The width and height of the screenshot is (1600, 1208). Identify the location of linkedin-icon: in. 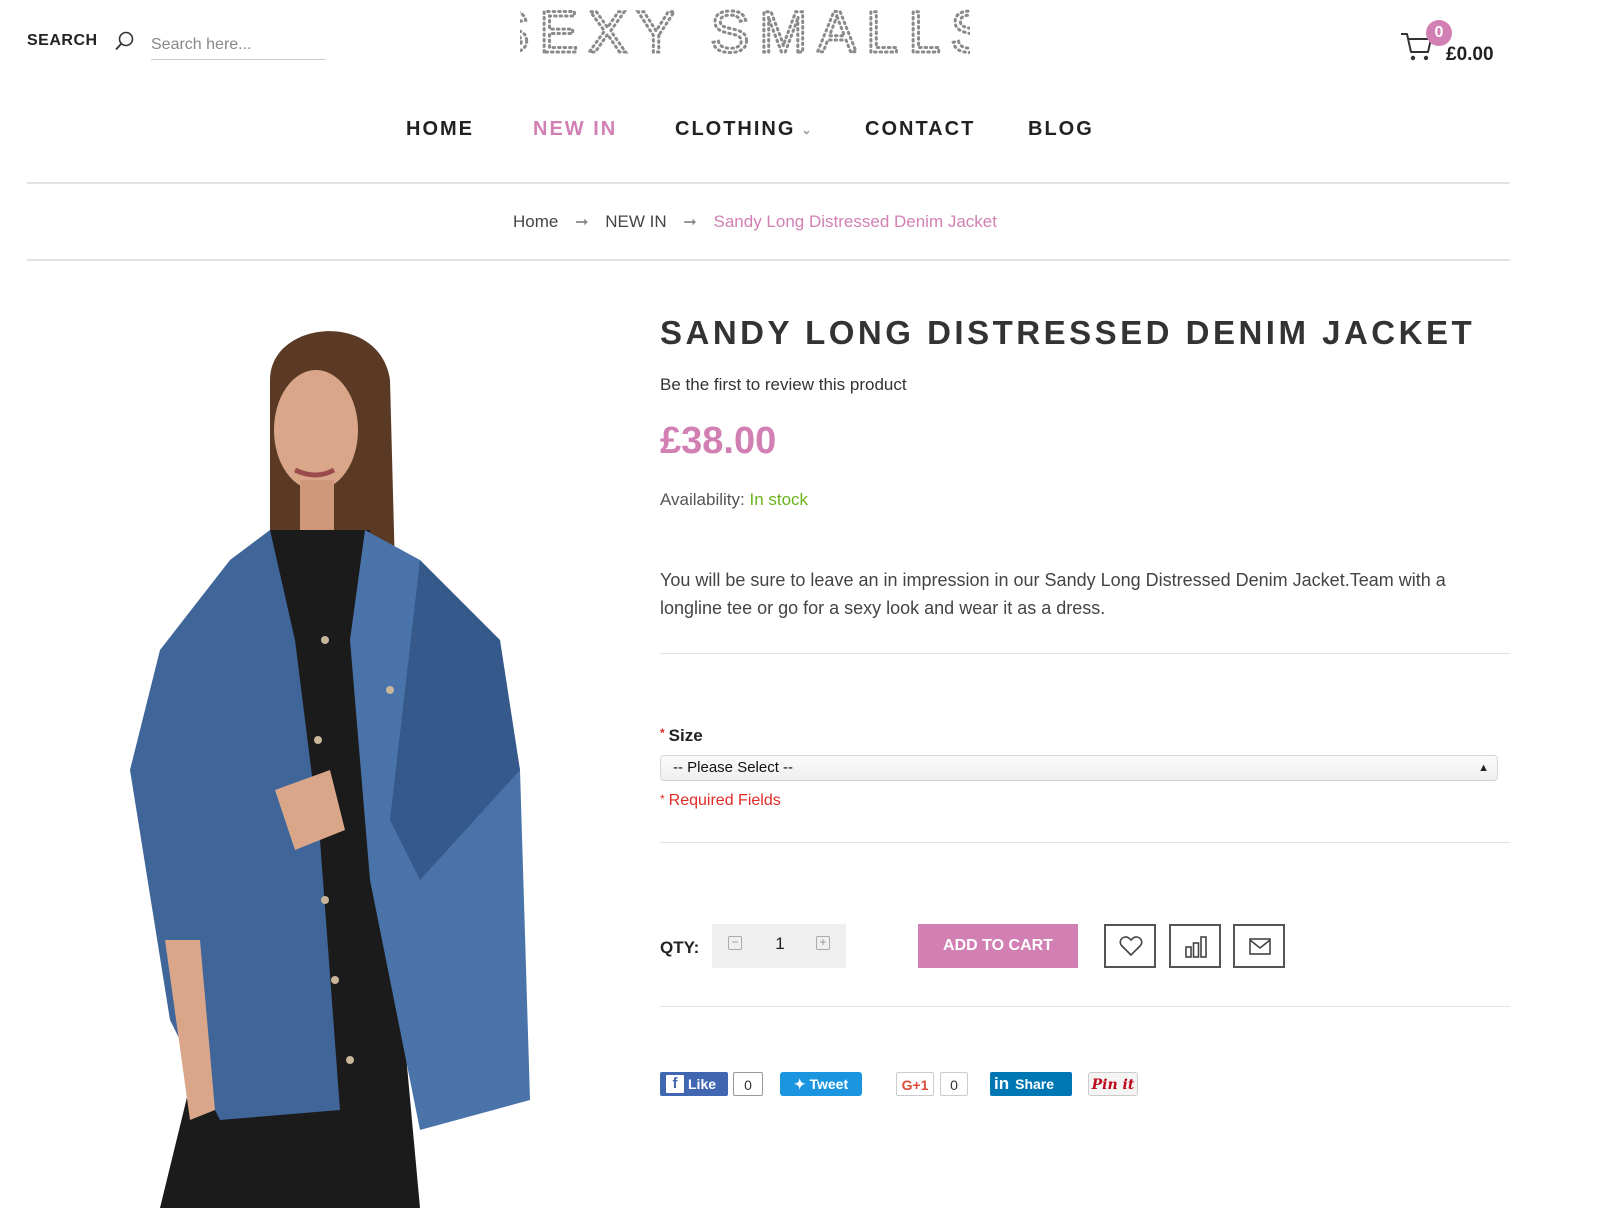
(1002, 1083).